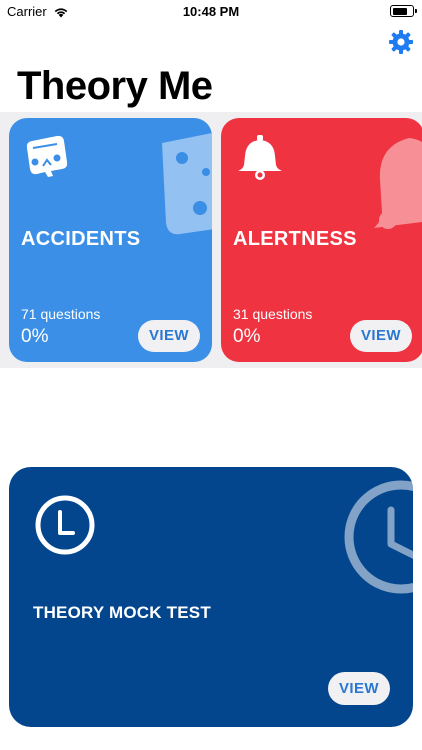 This screenshot has height=750, width=422. I want to click on status-bar: Carrier 10:48 PM, so click(211, 12).